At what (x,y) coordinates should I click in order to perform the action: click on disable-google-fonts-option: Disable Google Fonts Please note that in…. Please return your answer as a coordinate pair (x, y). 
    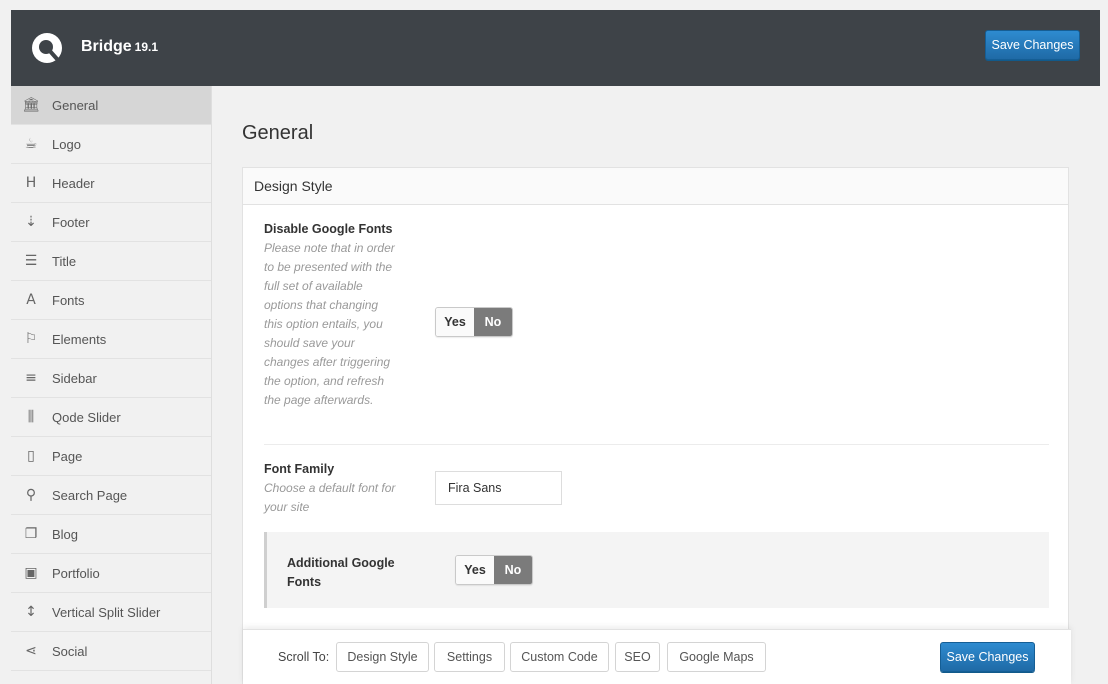
    Looking at the image, I should click on (331, 316).